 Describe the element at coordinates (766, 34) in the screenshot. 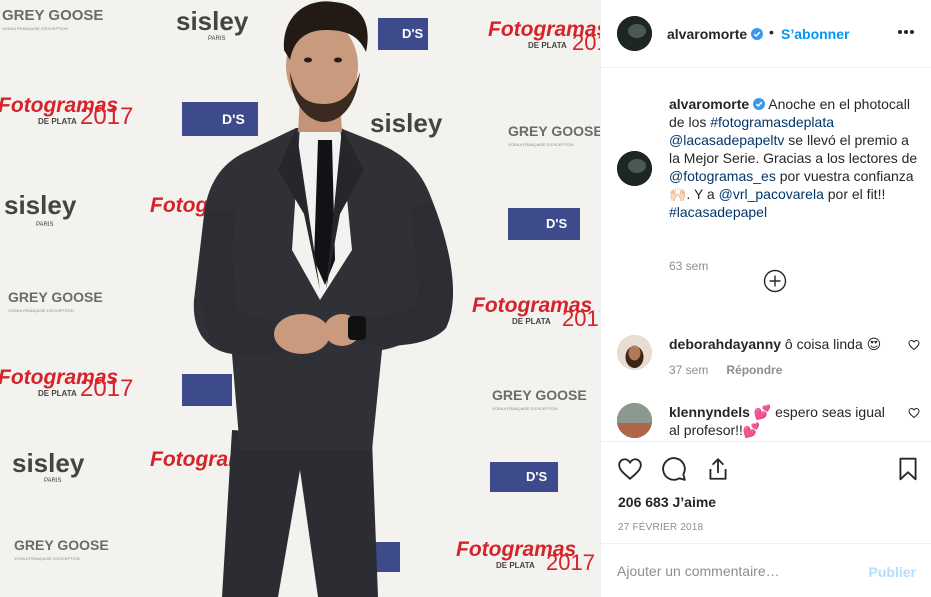

I see `post-header: alvaromorte • S’abonner` at that location.